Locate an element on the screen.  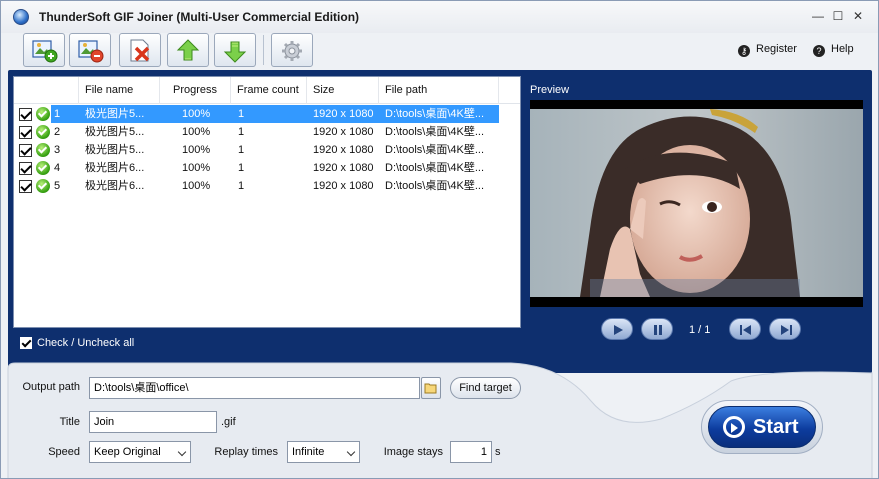
preview-previous-button is located at coordinates (745, 329).